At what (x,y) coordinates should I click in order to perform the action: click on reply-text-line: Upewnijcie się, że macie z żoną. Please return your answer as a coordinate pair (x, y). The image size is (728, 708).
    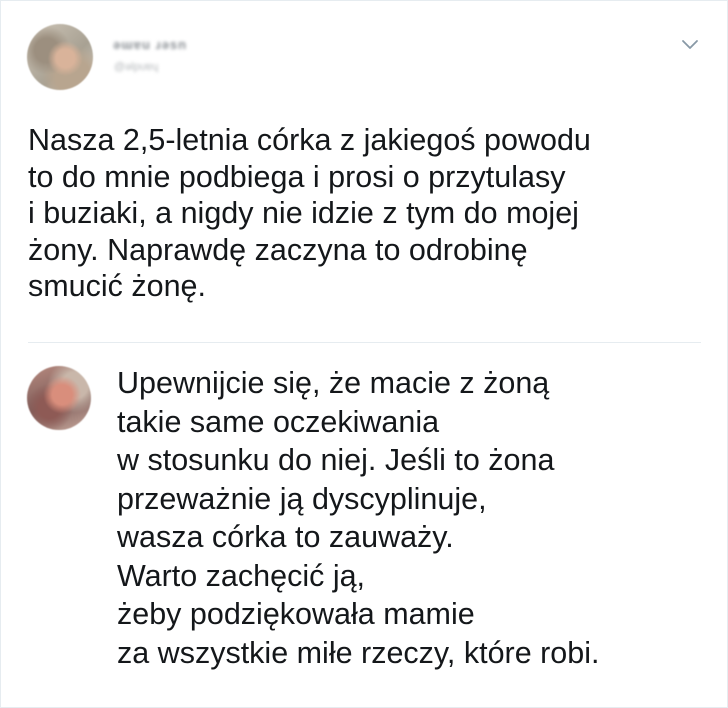
    Looking at the image, I should click on (333, 383).